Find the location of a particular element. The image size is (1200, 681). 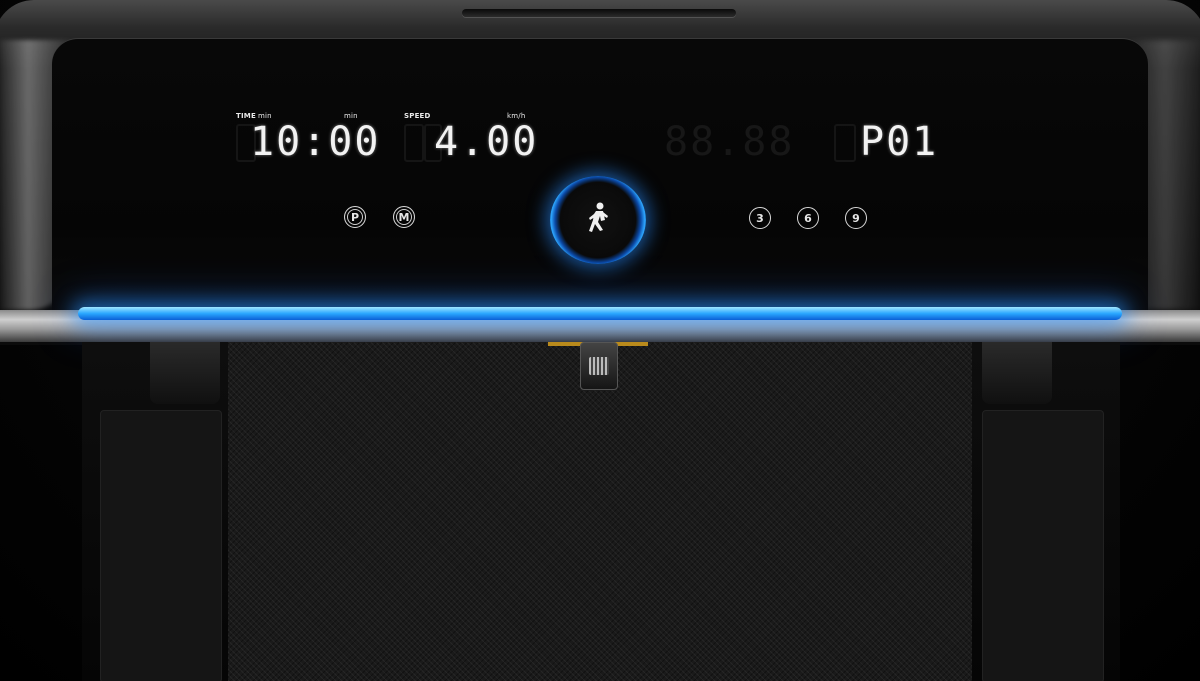

distance-readout-unlit: 88.88 is located at coordinates (729, 142).